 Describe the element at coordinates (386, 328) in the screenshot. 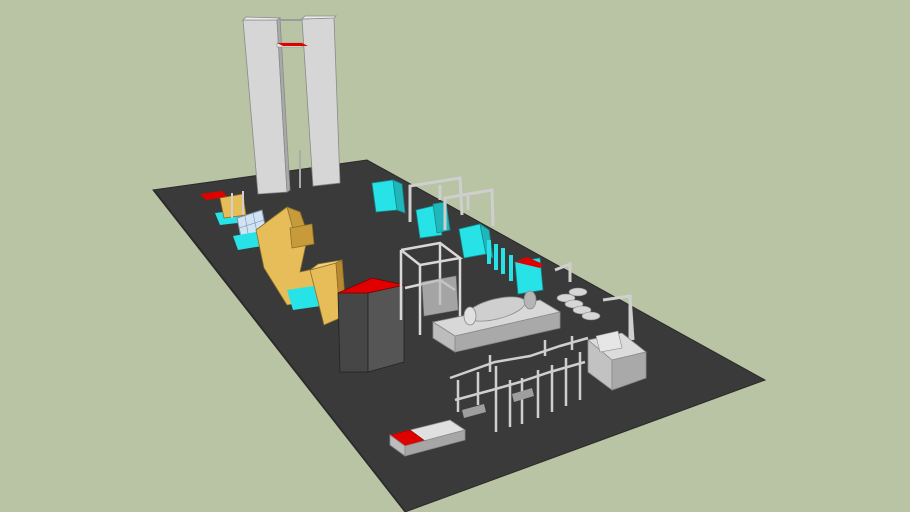

I see `dark-block-side` at that location.